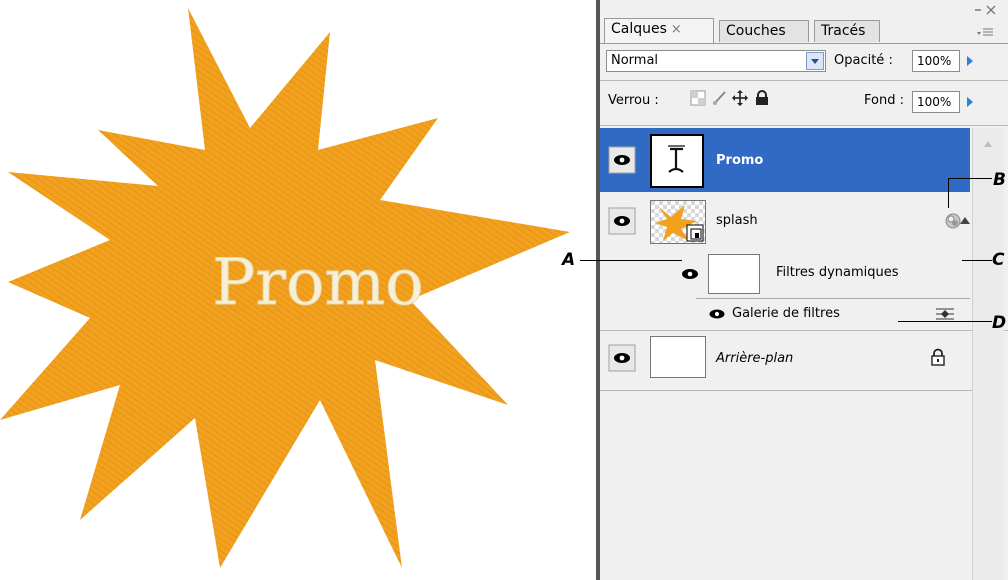  I want to click on collapse-arrow-icon, so click(965, 221).